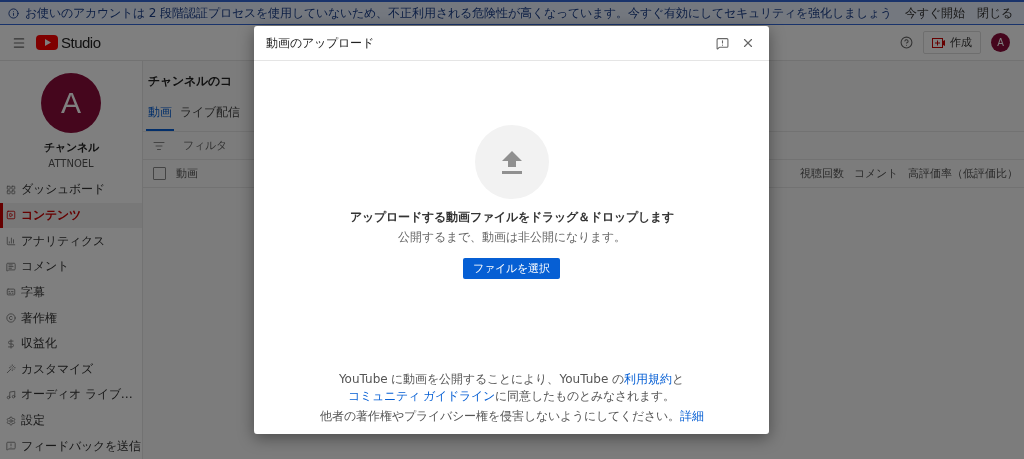 The image size is (1024, 459). I want to click on sidebar-item: カスタマイズ, so click(71, 369).